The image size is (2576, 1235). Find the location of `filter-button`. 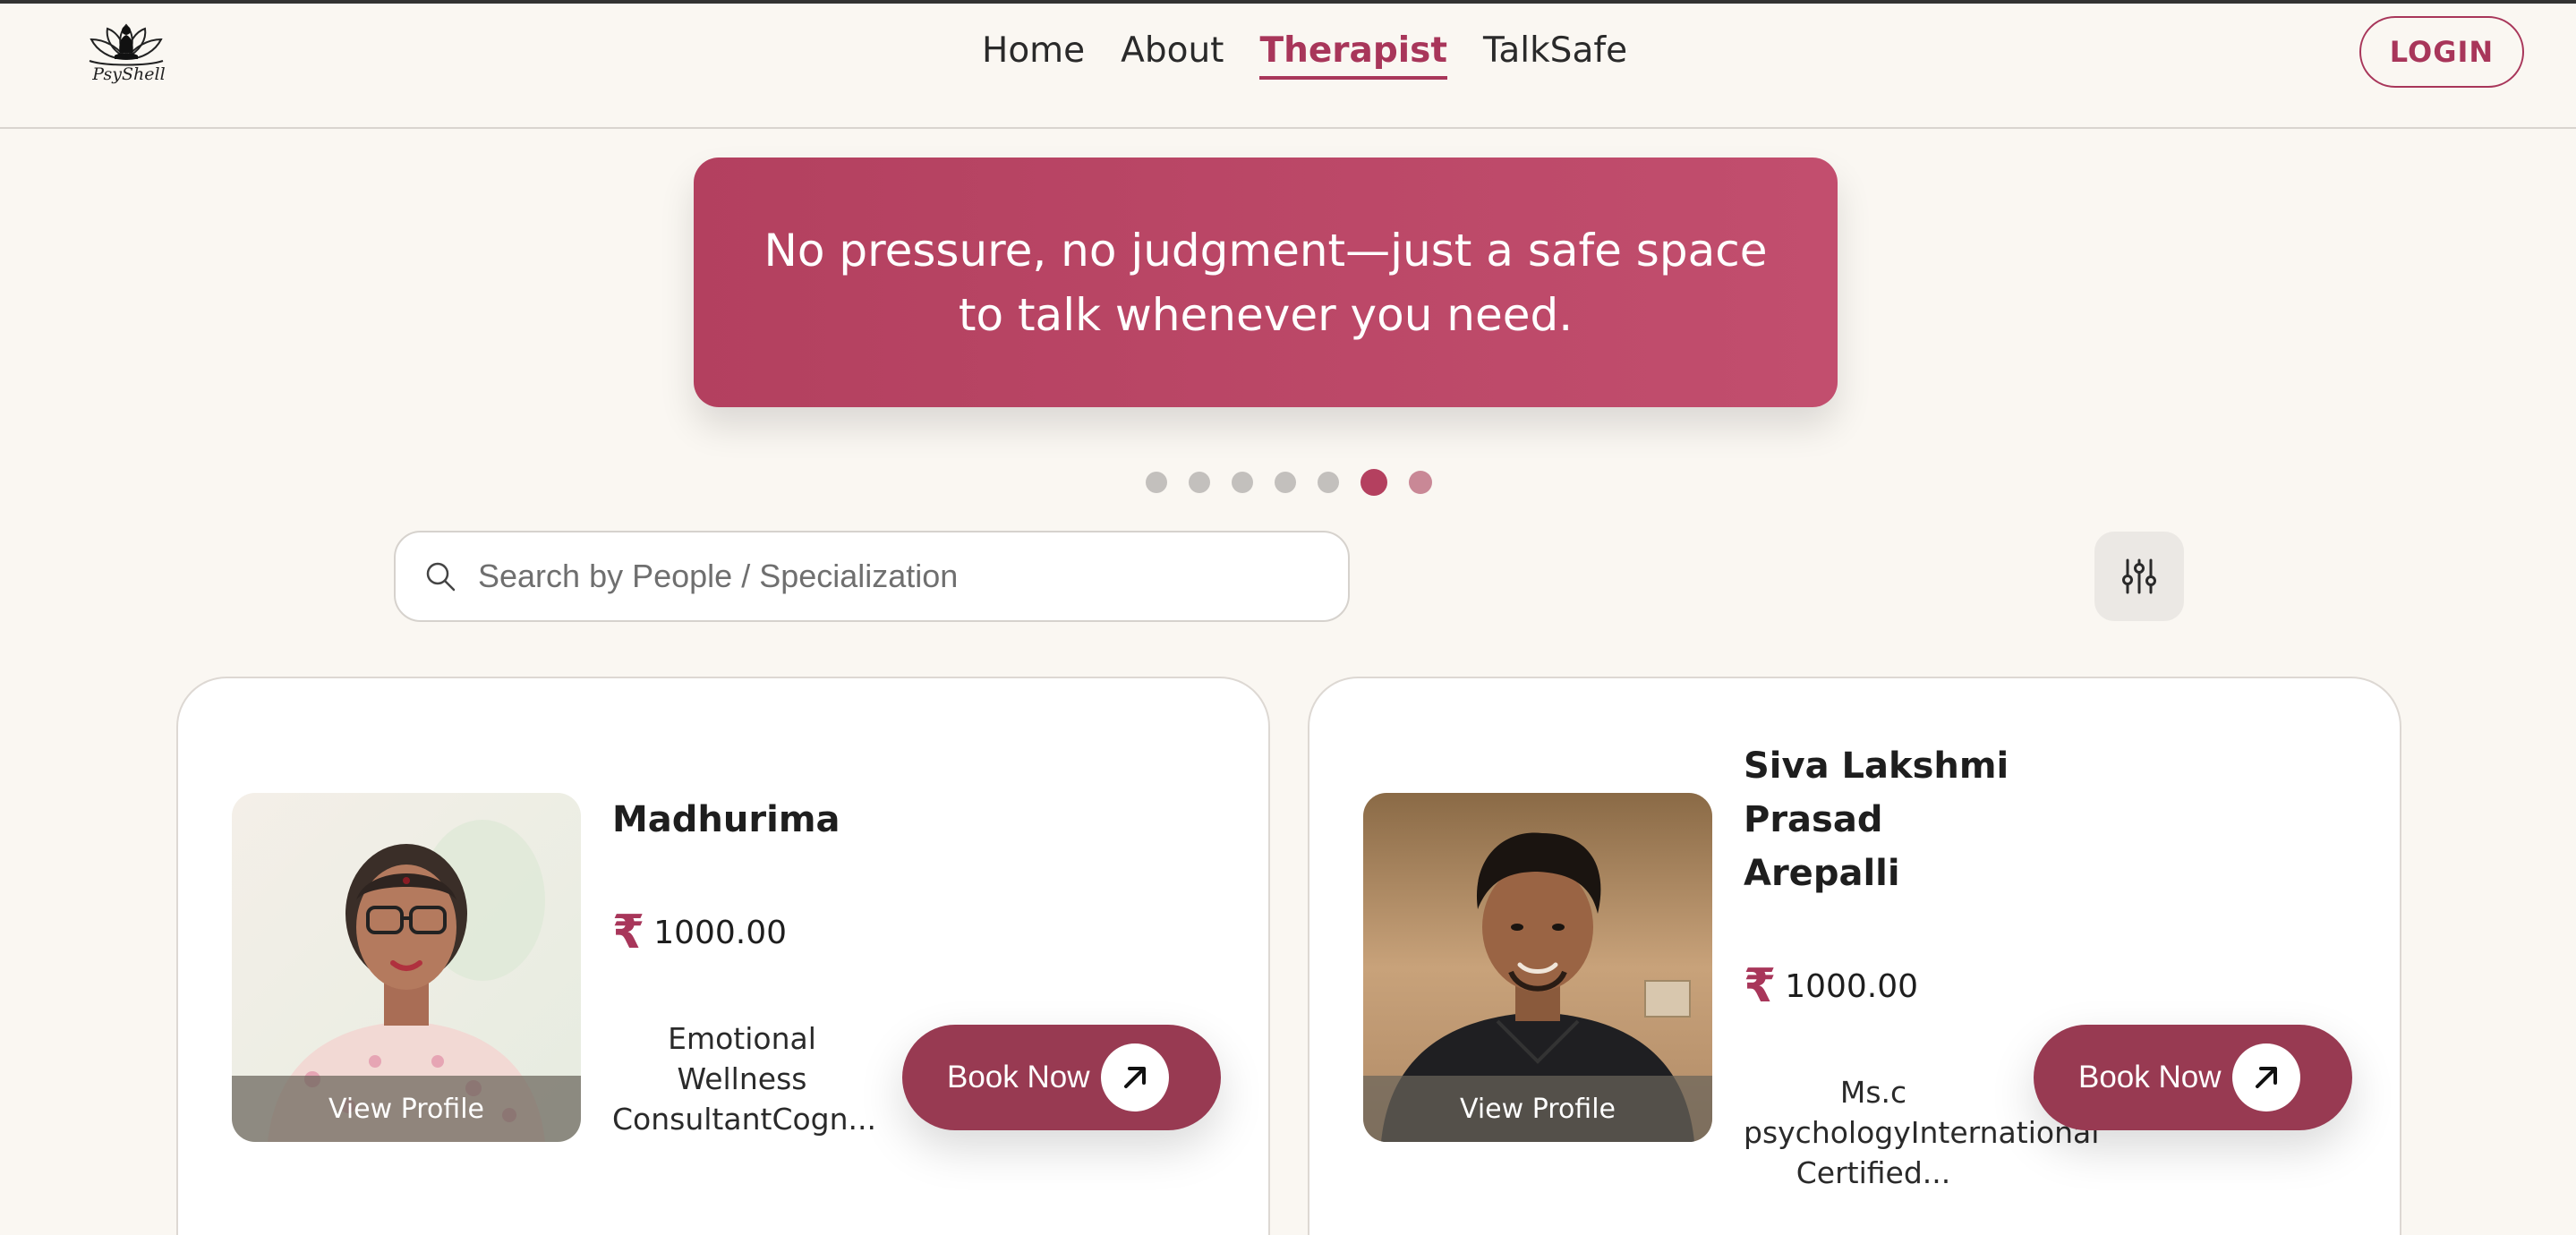

filter-button is located at coordinates (2139, 576).